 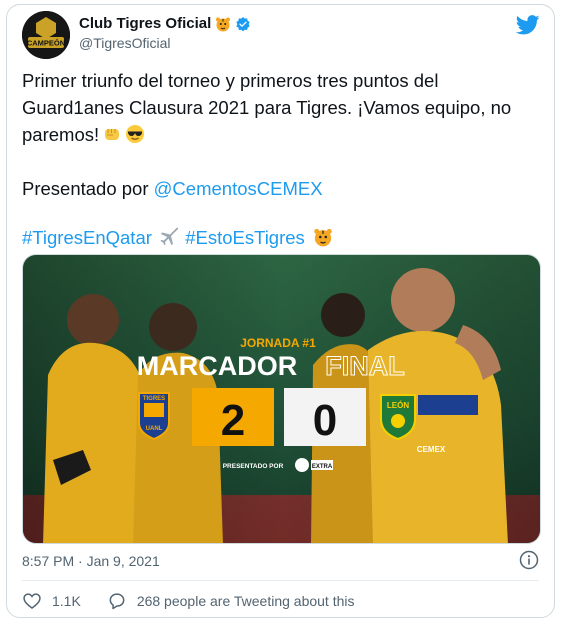 What do you see at coordinates (154, 399) in the screenshot?
I see `home-crest-top: TIGRES` at bounding box center [154, 399].